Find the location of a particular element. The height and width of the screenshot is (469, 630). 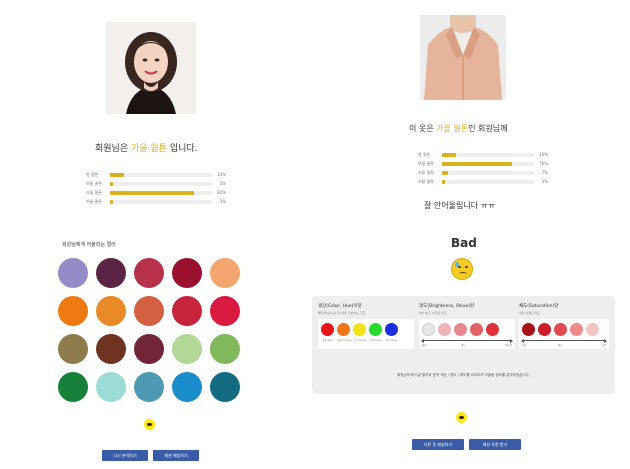

hue-label: 주황 Orange is located at coordinates (344, 340).